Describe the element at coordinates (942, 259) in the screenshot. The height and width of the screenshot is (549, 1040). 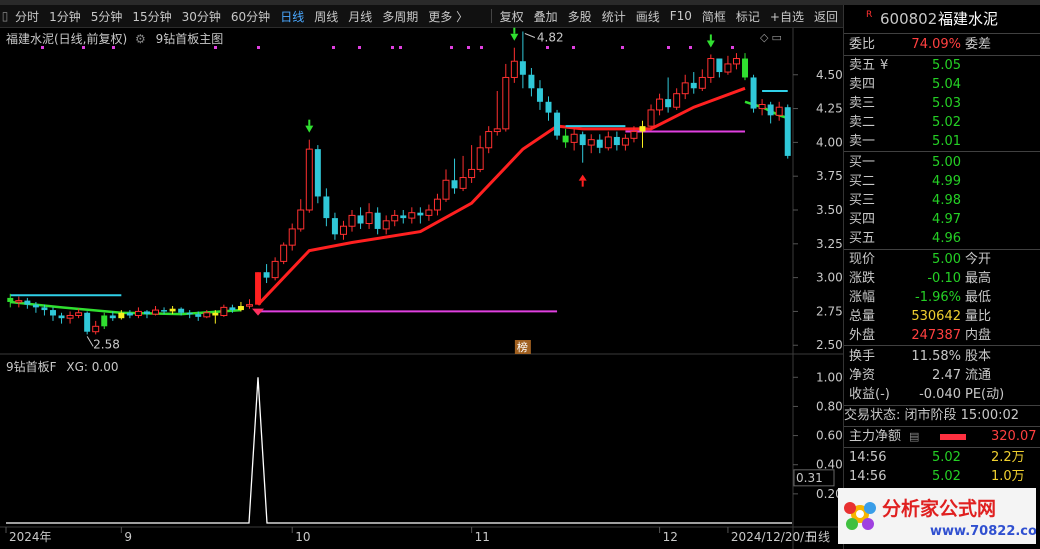
I see `quote-row: 现价 5.00 今开` at that location.